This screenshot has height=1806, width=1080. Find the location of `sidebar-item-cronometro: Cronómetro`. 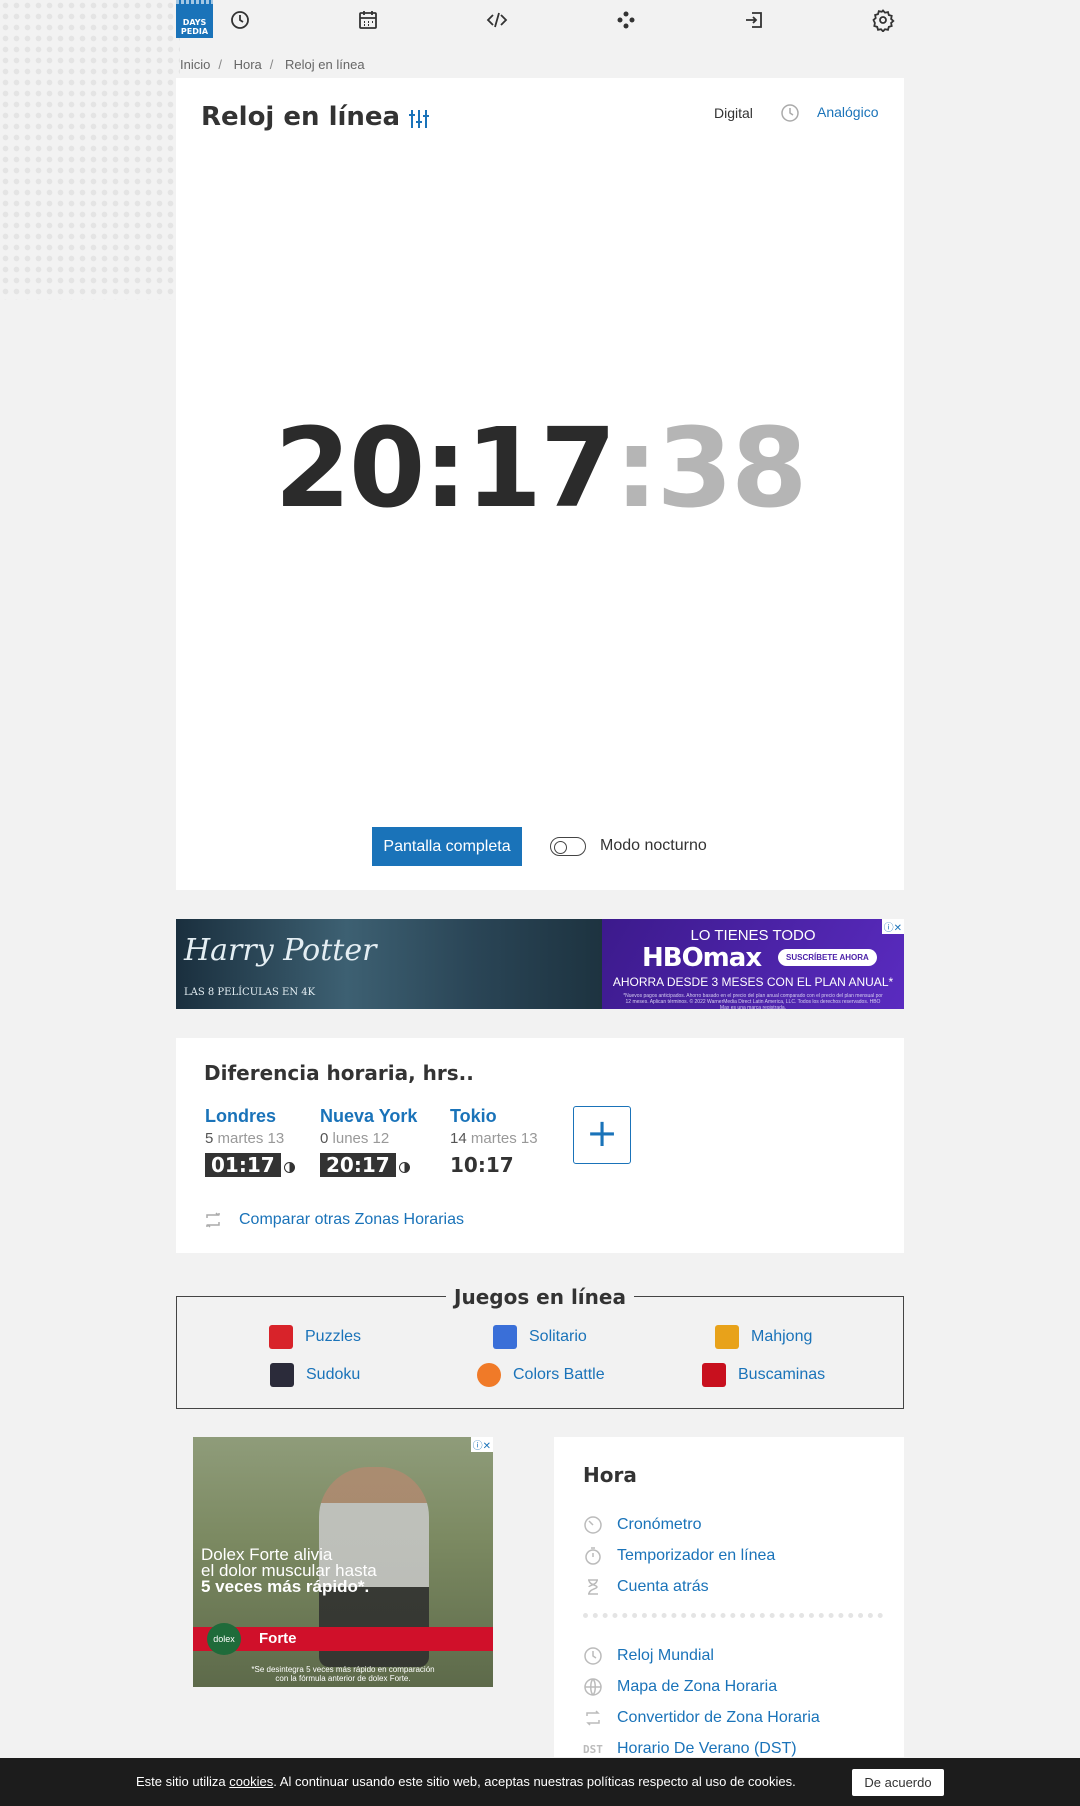

sidebar-item-cronometro: Cronómetro is located at coordinates (642, 1525).